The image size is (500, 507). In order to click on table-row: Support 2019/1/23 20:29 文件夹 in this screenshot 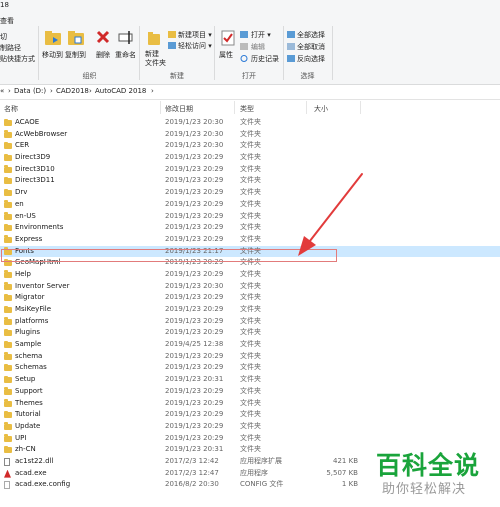, I will do `click(250, 392)`.